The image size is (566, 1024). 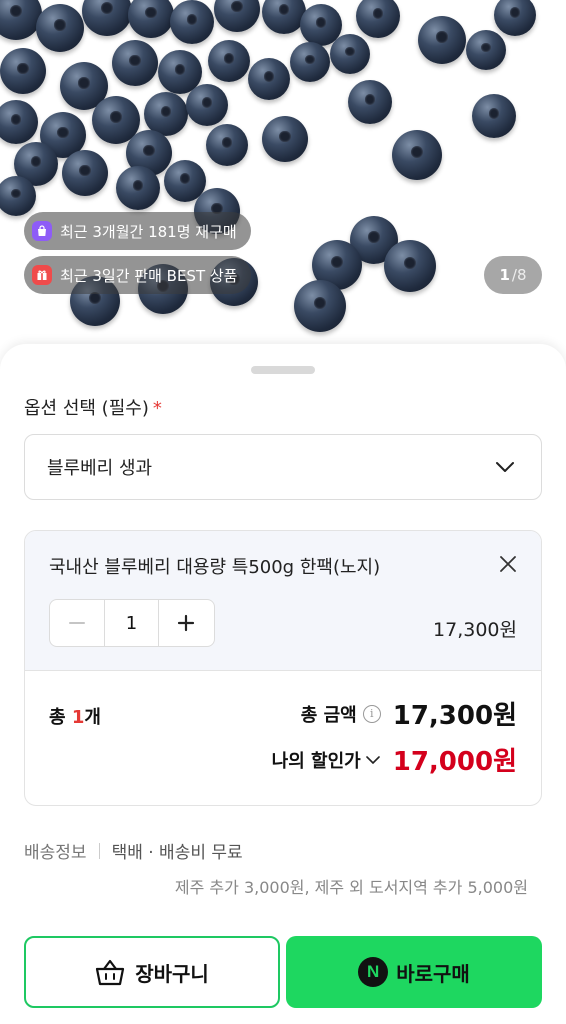 What do you see at coordinates (42, 275) in the screenshot?
I see `gift-icon` at bounding box center [42, 275].